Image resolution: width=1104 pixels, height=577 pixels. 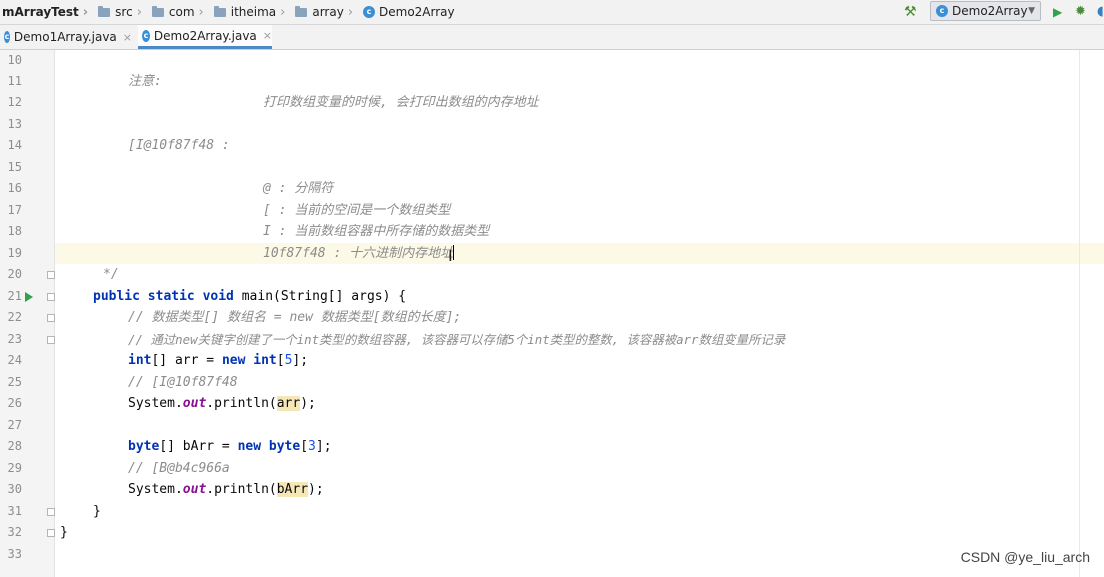 What do you see at coordinates (14, 274) in the screenshot?
I see `line-number: 20` at bounding box center [14, 274].